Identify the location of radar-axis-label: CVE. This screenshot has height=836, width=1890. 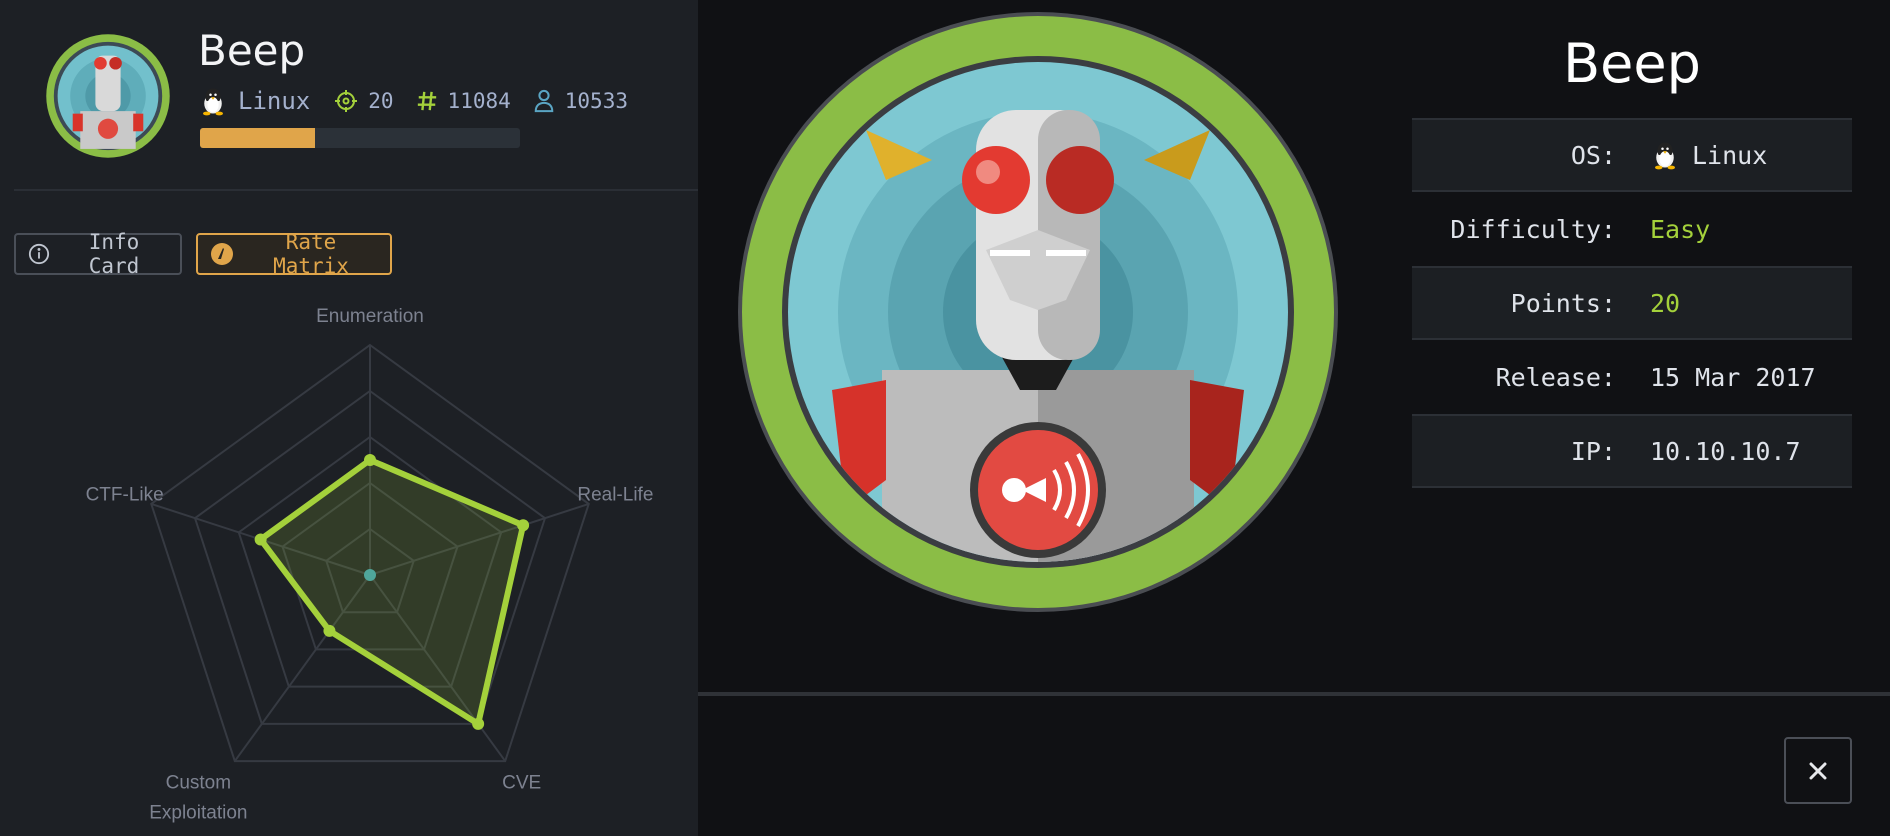
(521, 783).